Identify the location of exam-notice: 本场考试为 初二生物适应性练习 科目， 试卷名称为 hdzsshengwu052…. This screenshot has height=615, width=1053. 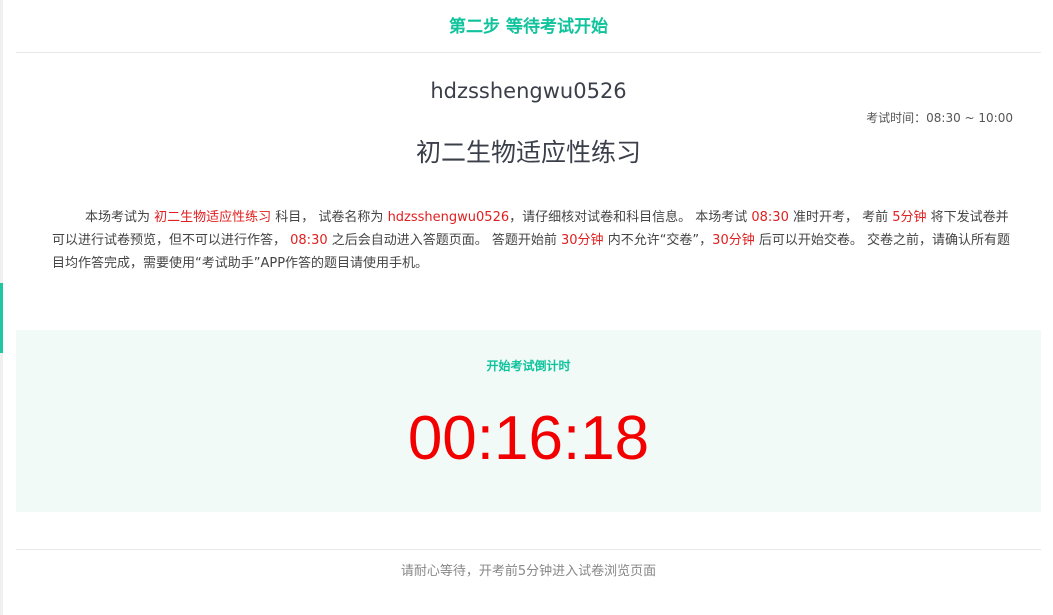
(533, 241).